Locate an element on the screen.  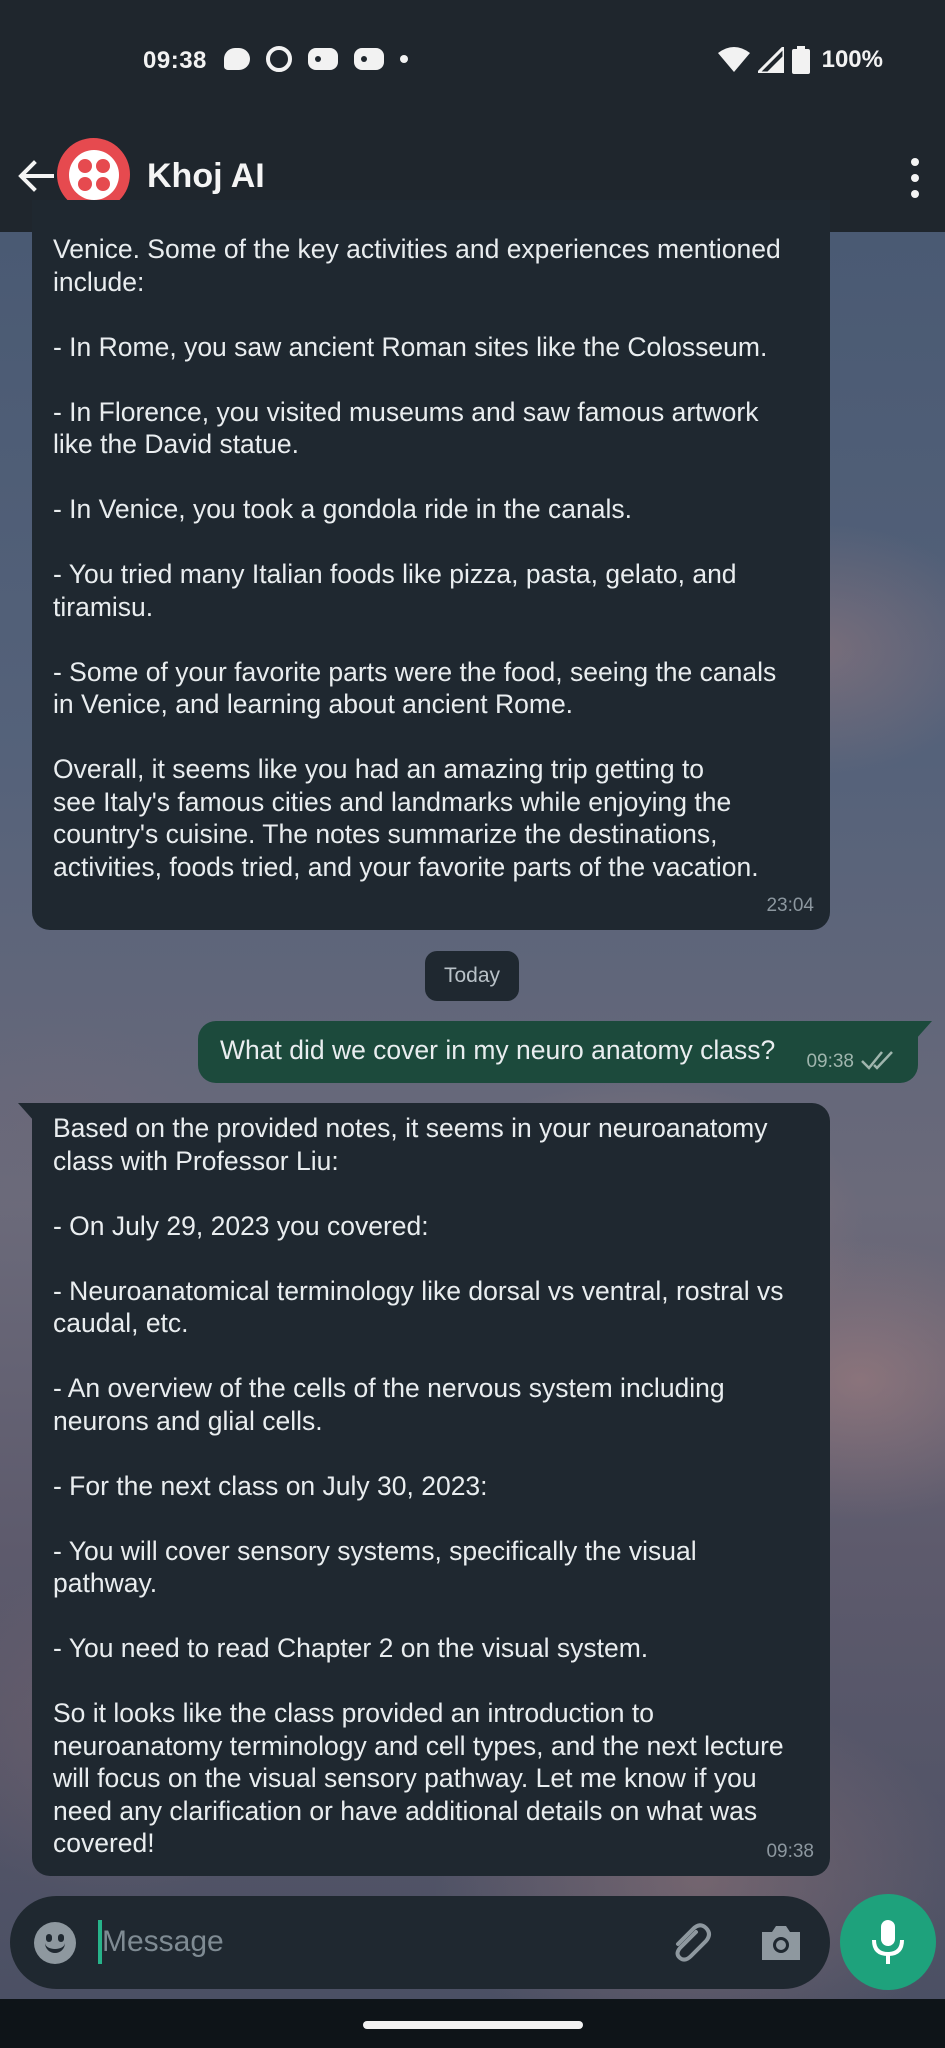
home-gesture-handle is located at coordinates (473, 2025).